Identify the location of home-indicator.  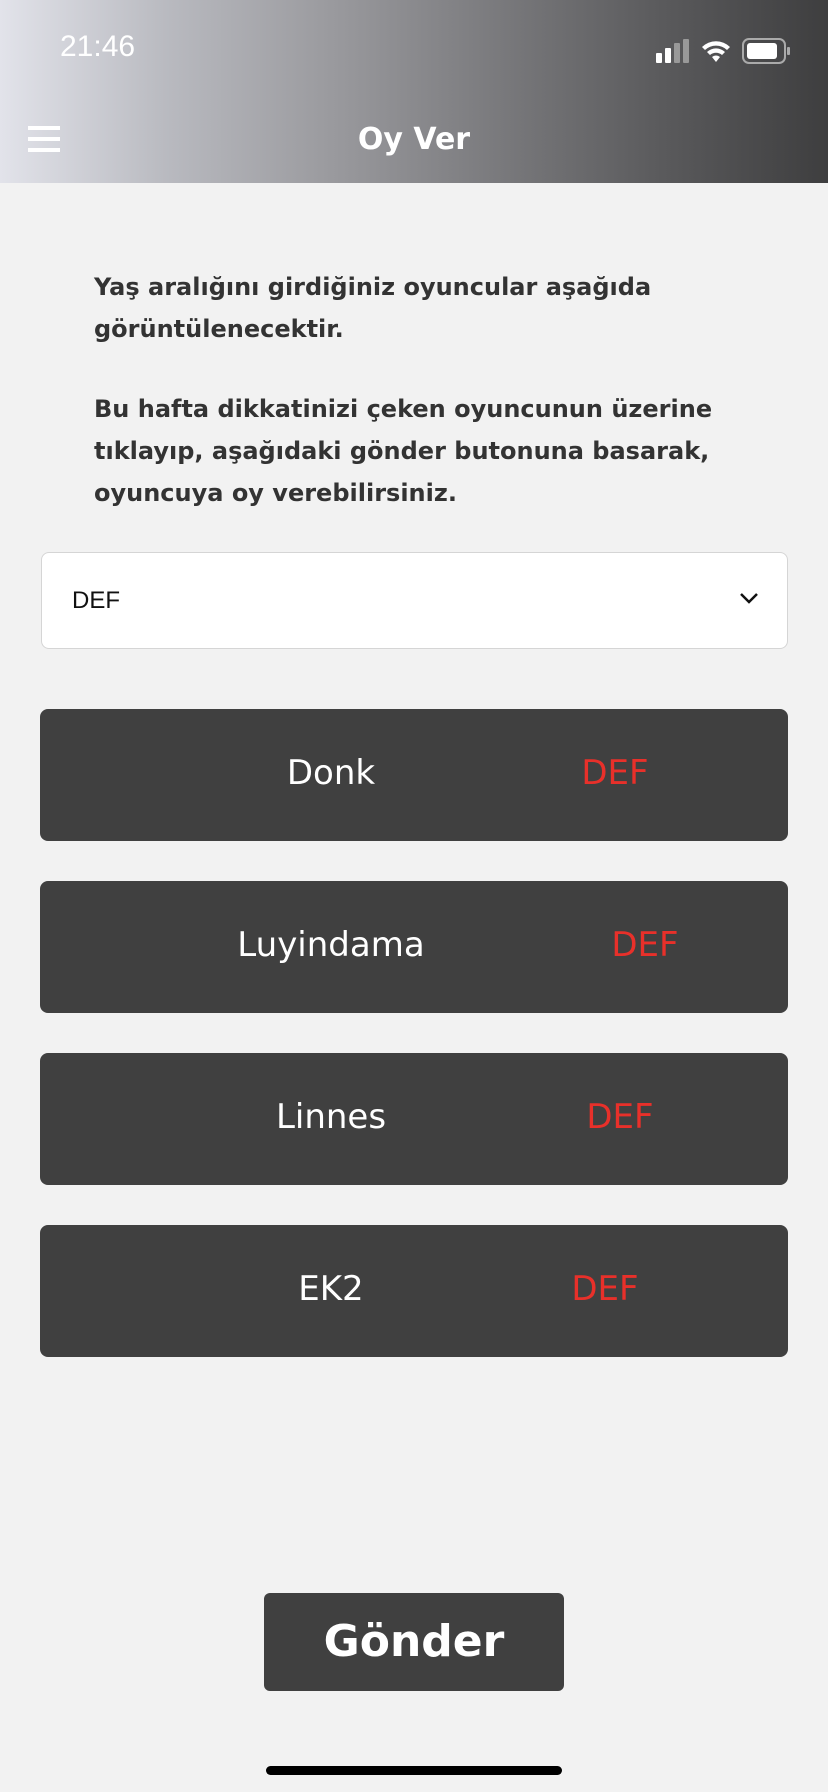
(414, 1770).